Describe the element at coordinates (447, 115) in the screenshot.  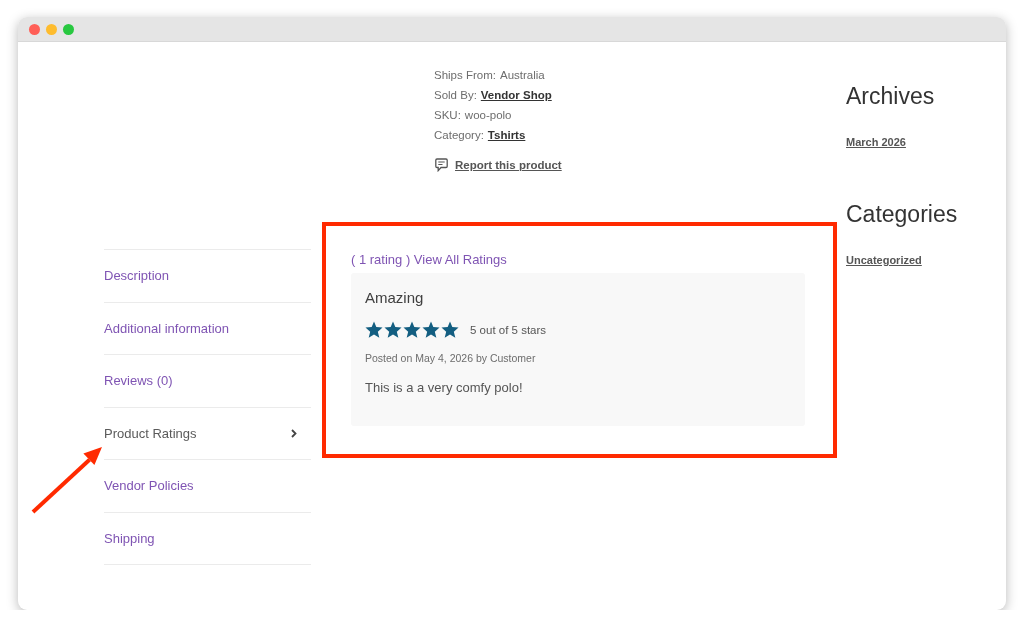
I see `meta-label: SKU:` at that location.